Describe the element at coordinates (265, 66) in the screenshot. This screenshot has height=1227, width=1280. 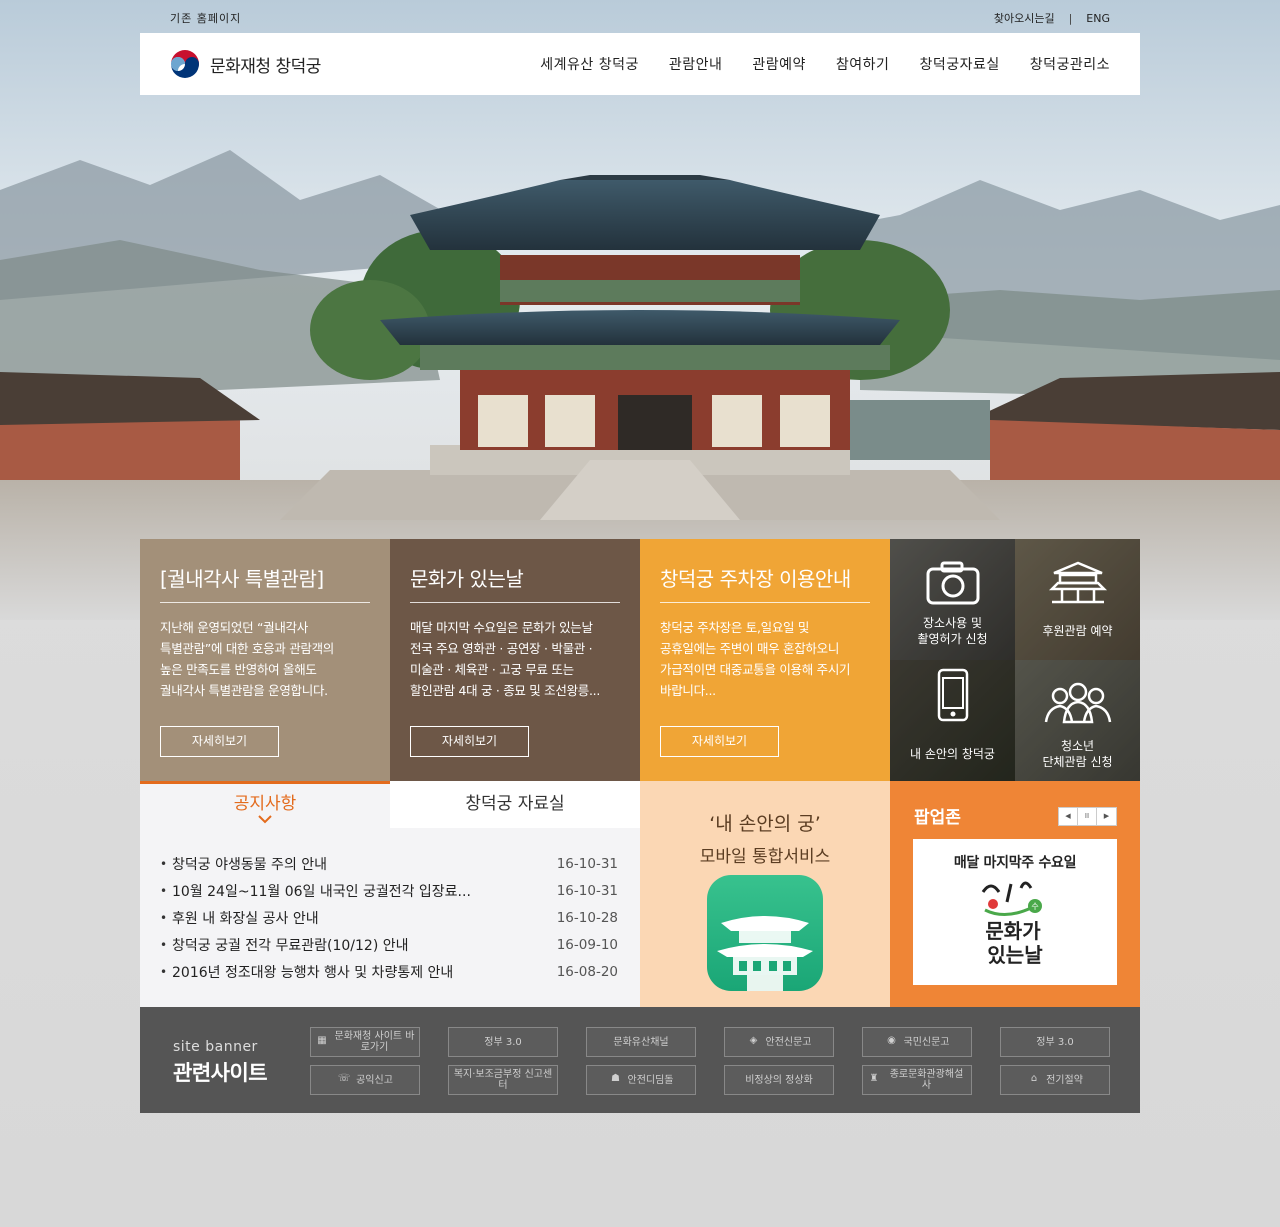
I see `logo-text: 문화재청 창덕궁` at that location.